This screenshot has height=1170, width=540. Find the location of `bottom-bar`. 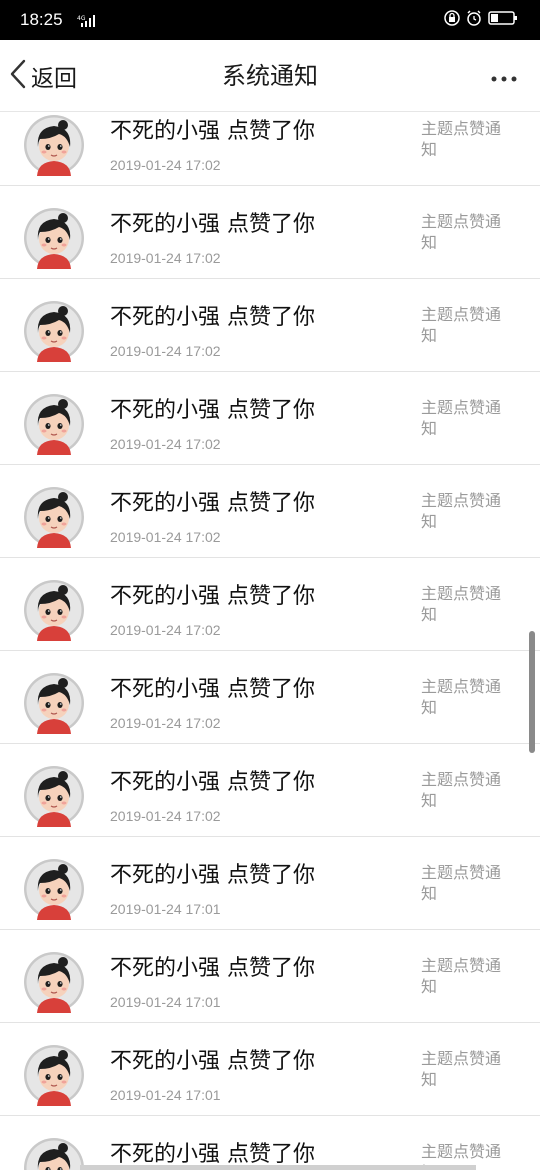

bottom-bar is located at coordinates (278, 1167).